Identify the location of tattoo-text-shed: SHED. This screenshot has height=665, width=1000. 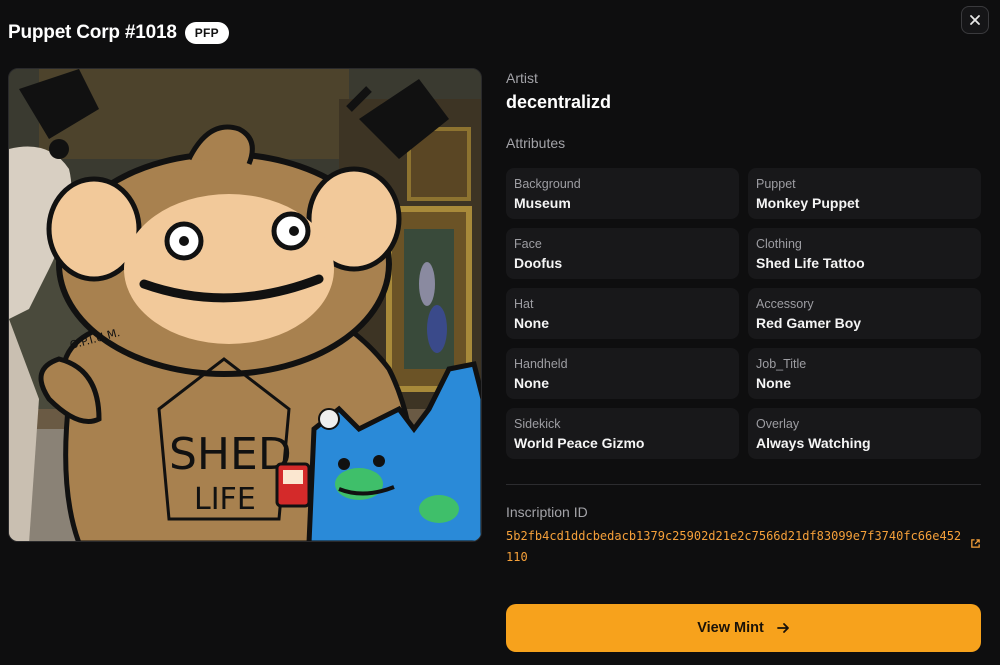
(230, 454).